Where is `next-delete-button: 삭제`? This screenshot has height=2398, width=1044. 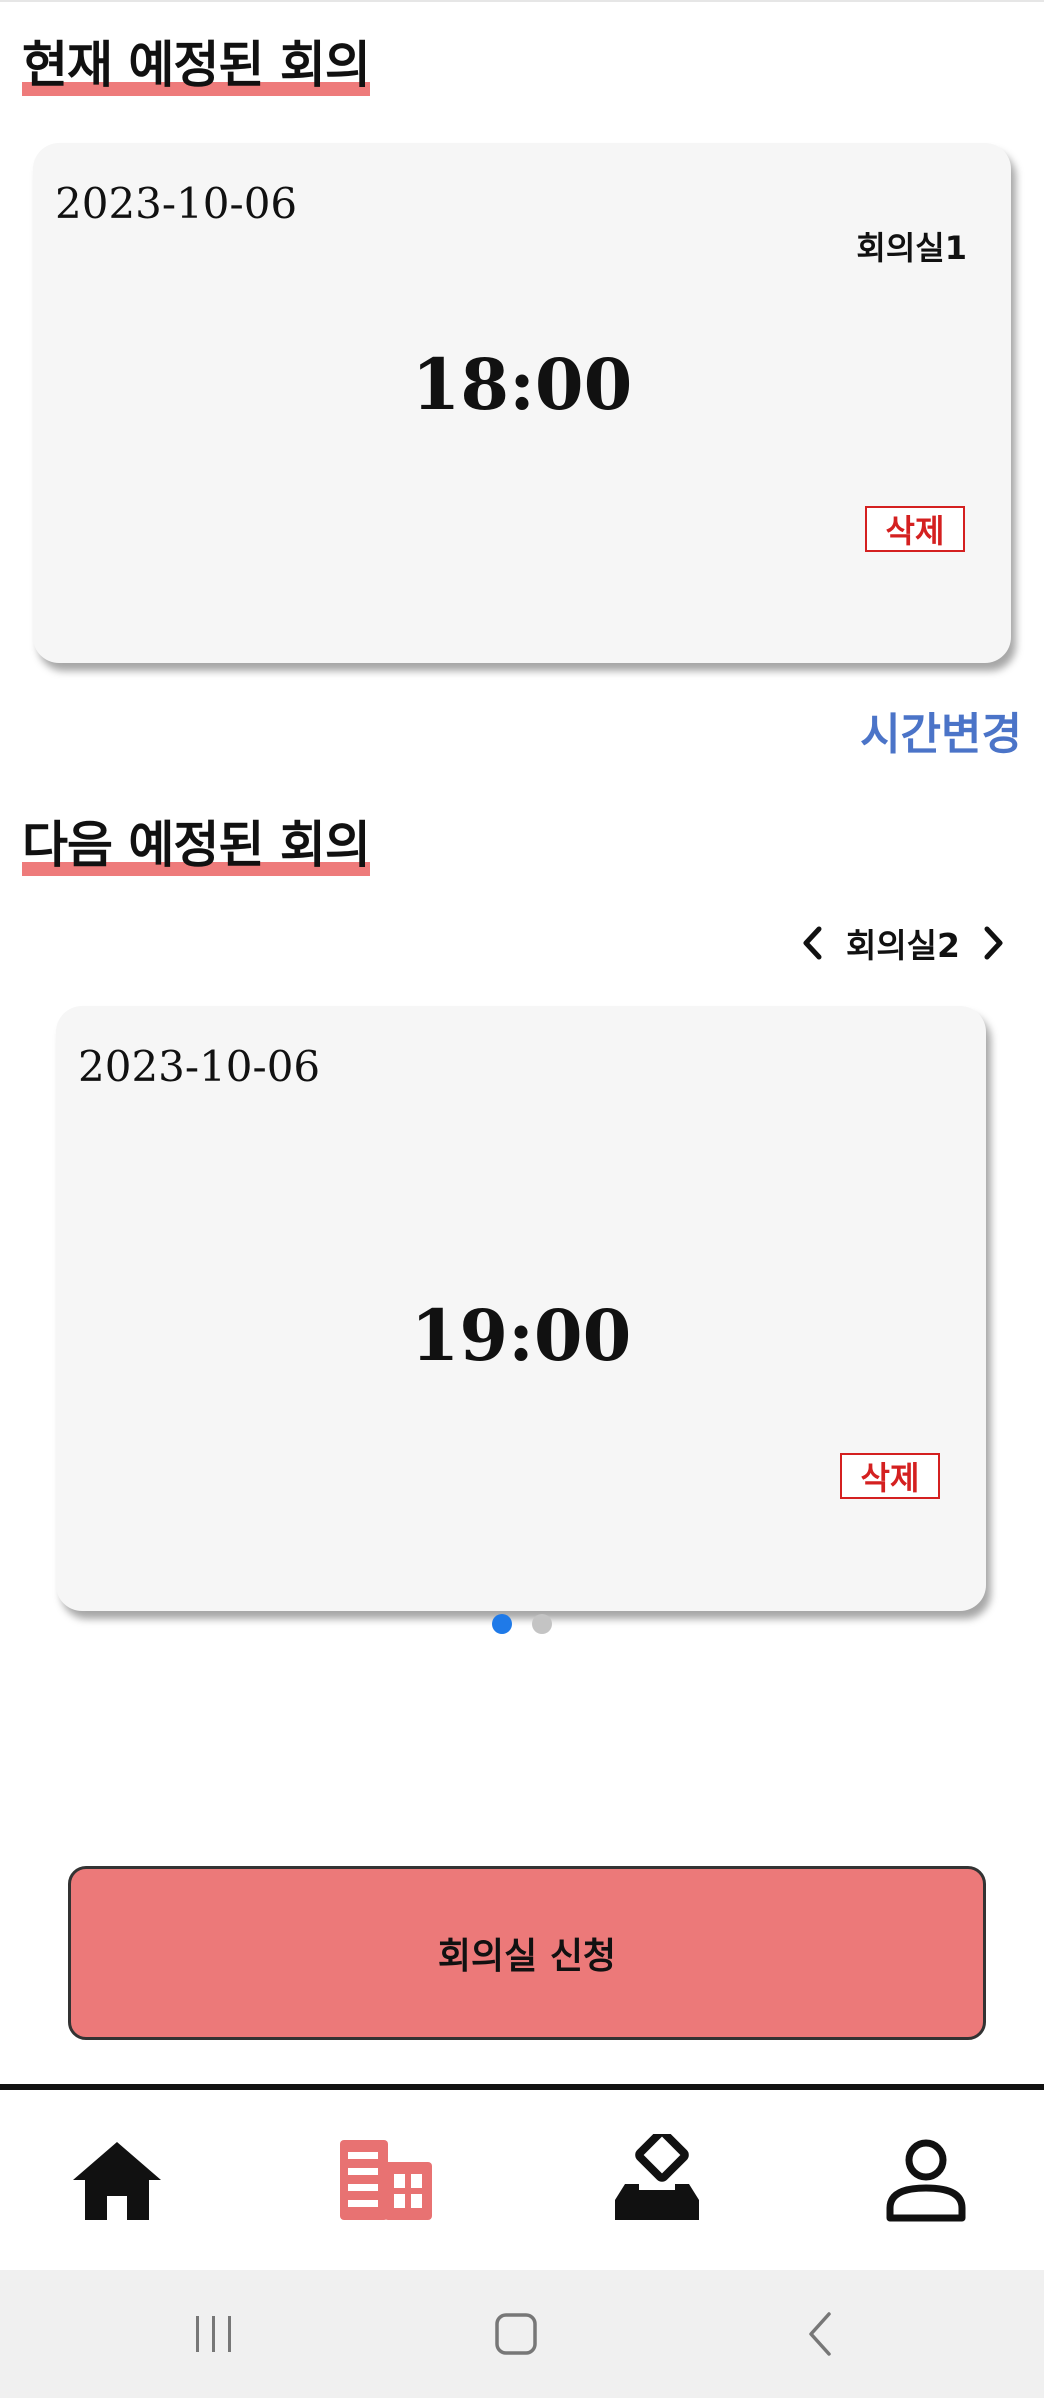
next-delete-button: 삭제 is located at coordinates (890, 1476).